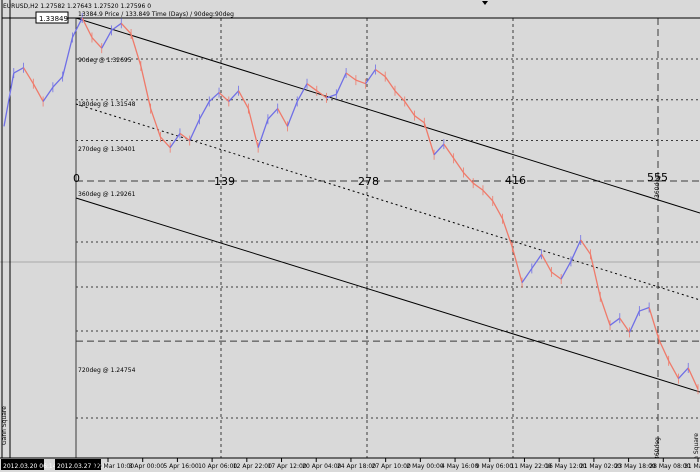 Image resolution: width=700 pixels, height=472 pixels. I want to click on vertical-label-gann-square-left: Gann Square, so click(4, 425).